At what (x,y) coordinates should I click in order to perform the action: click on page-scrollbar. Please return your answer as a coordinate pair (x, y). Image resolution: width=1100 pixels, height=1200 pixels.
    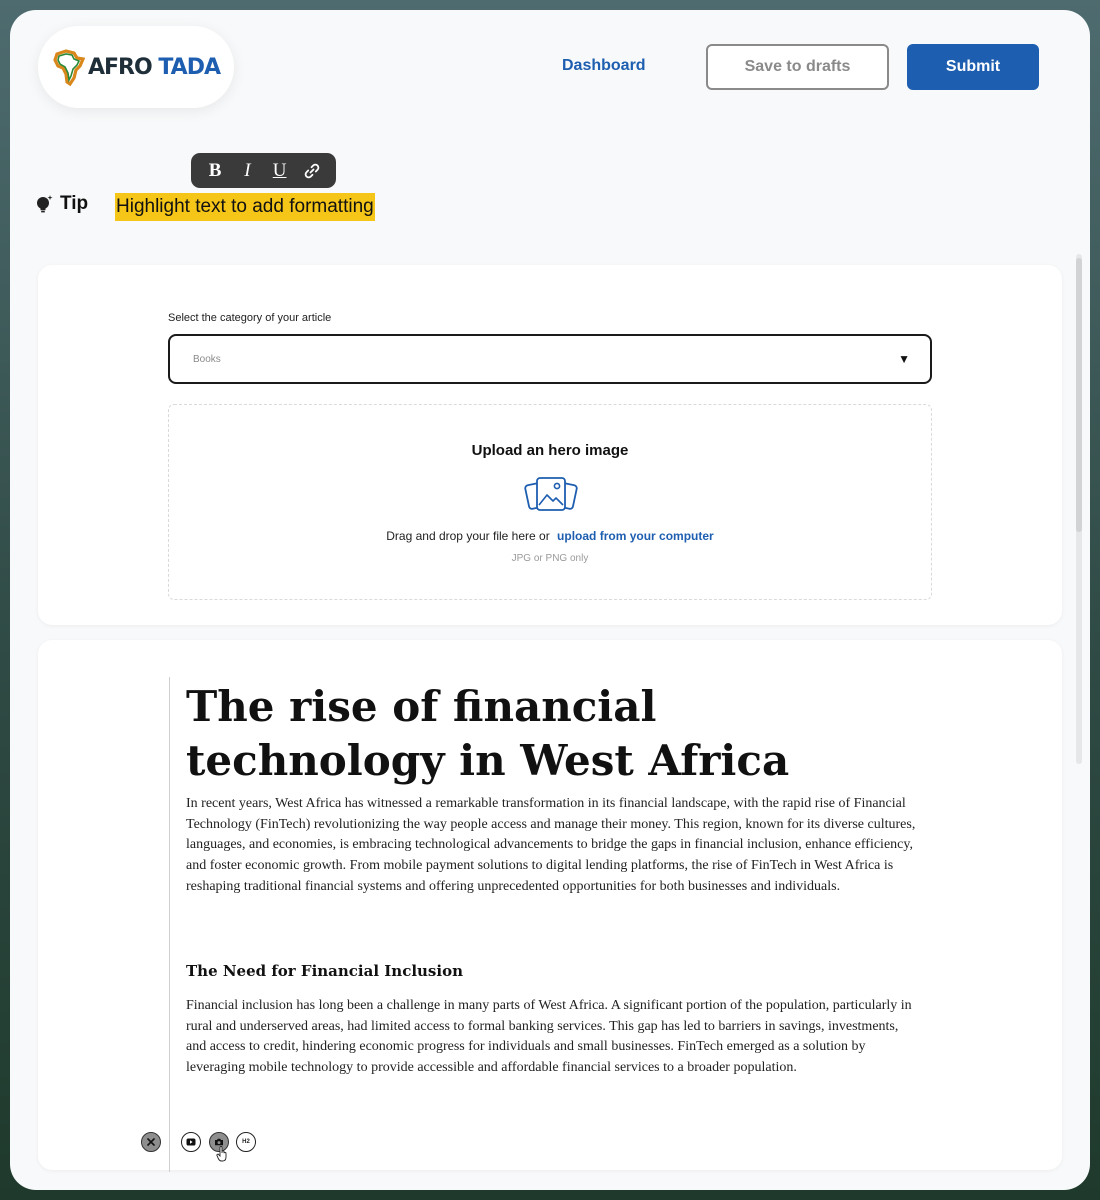
    Looking at the image, I should click on (1079, 509).